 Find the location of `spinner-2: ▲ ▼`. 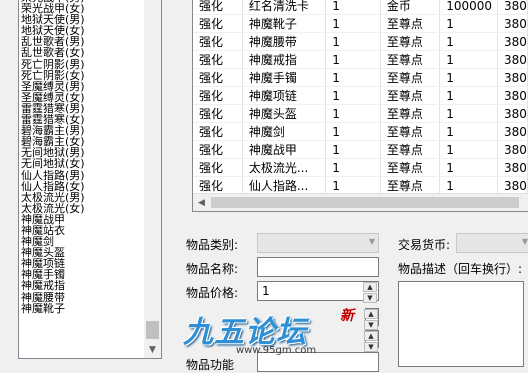

spinner-2: ▲ ▼ is located at coordinates (371, 319).